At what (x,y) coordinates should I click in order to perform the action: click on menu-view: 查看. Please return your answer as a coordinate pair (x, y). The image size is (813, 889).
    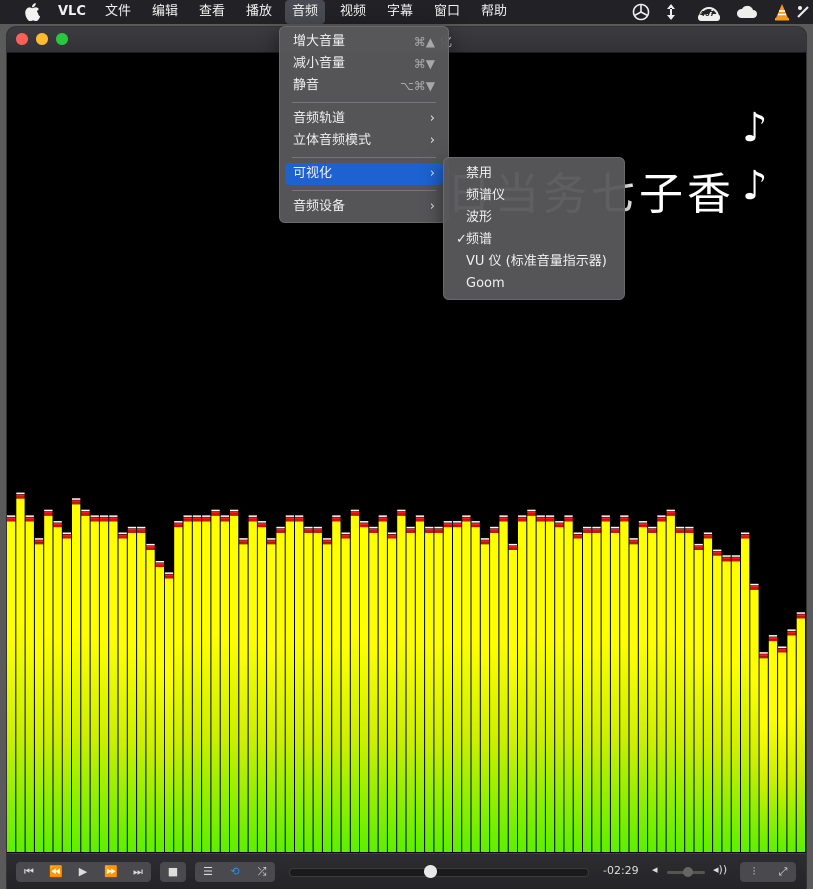
    Looking at the image, I should click on (212, 12).